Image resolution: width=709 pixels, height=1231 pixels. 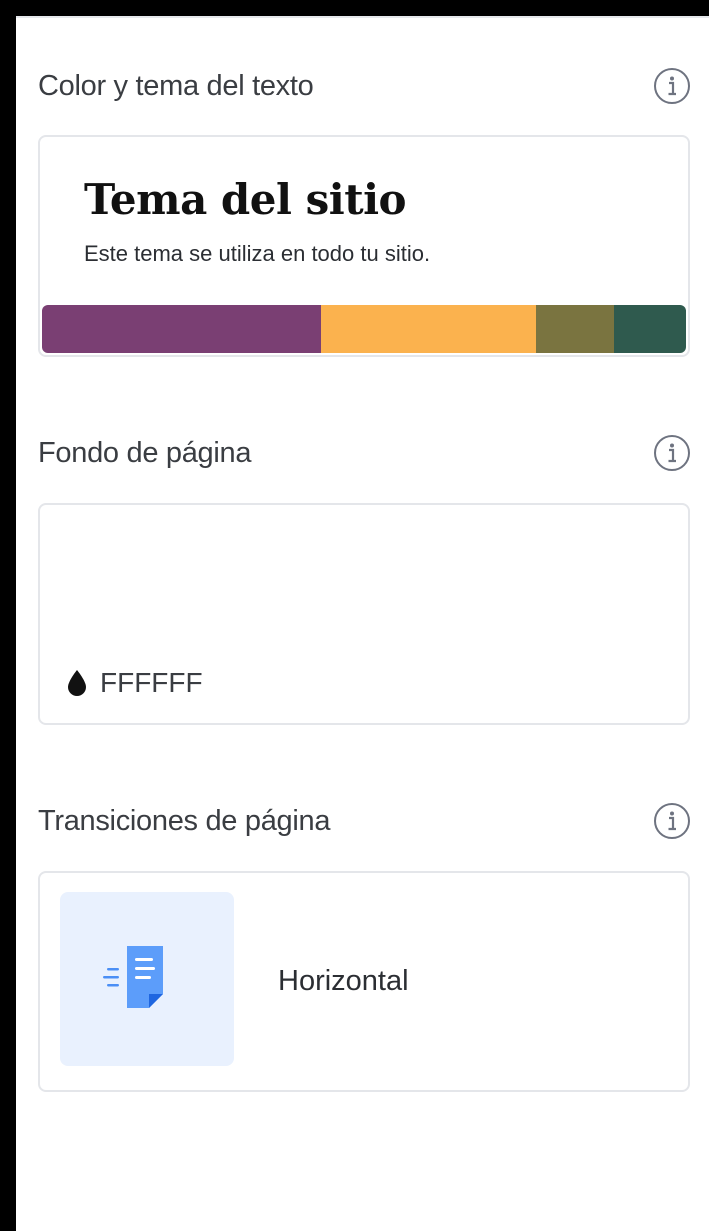 I want to click on color-palette, so click(x=364, y=329).